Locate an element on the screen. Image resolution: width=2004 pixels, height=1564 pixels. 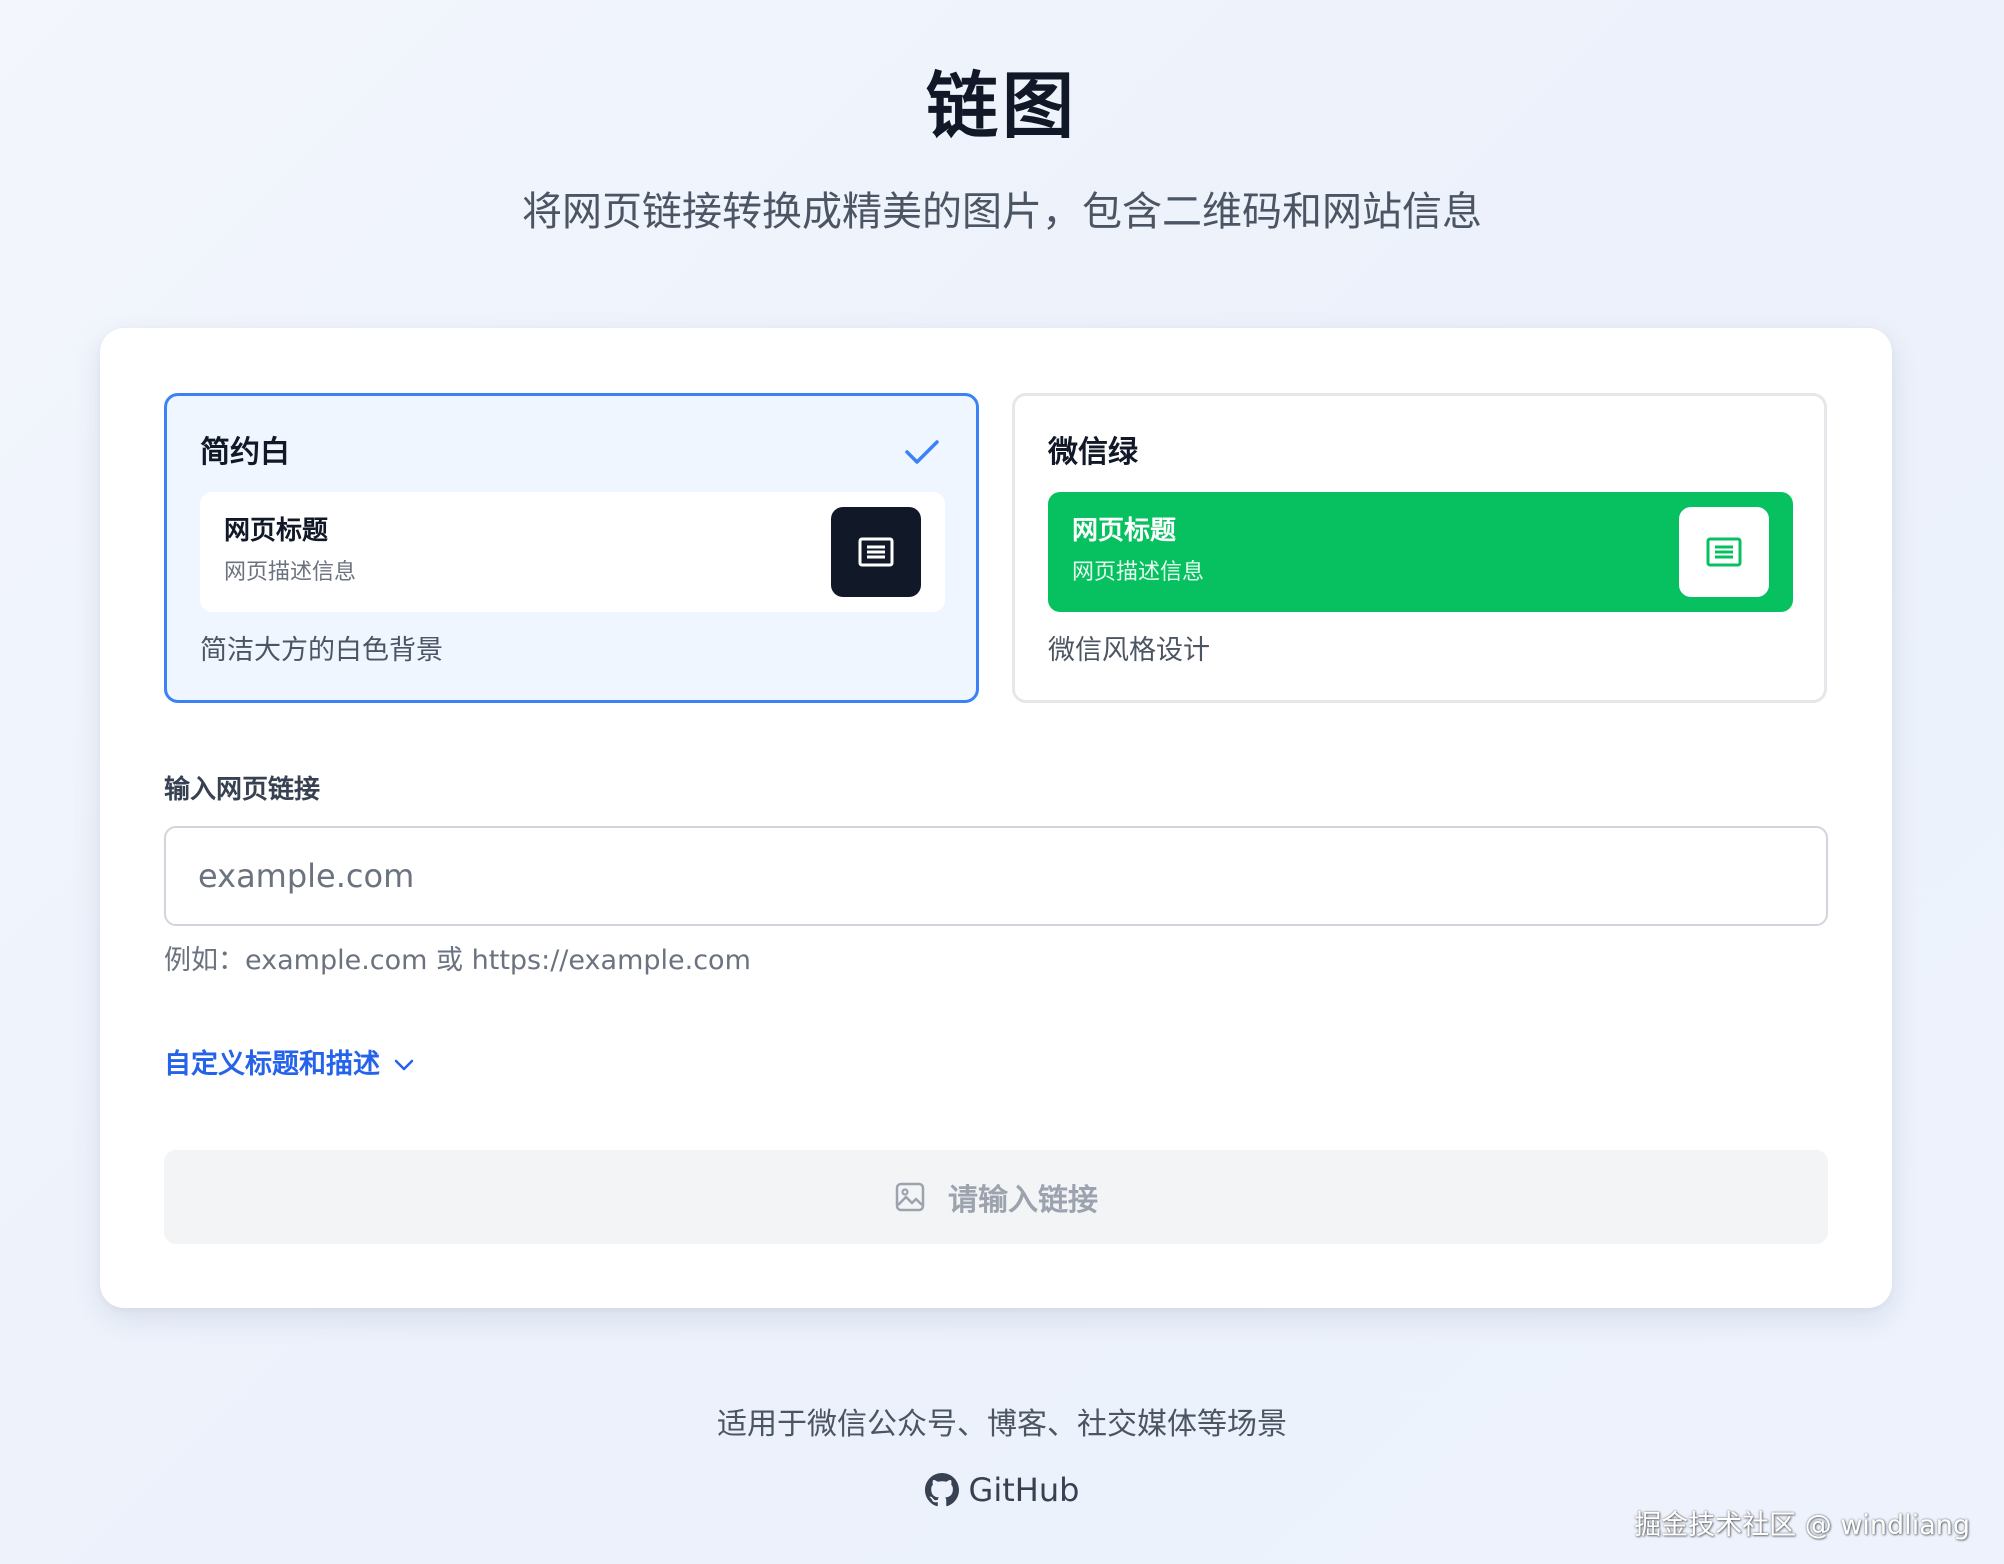
theme-option-simple-white: 简约白 网页标题 网页描述信息 简洁大方的白色背景 is located at coordinates (571, 548).